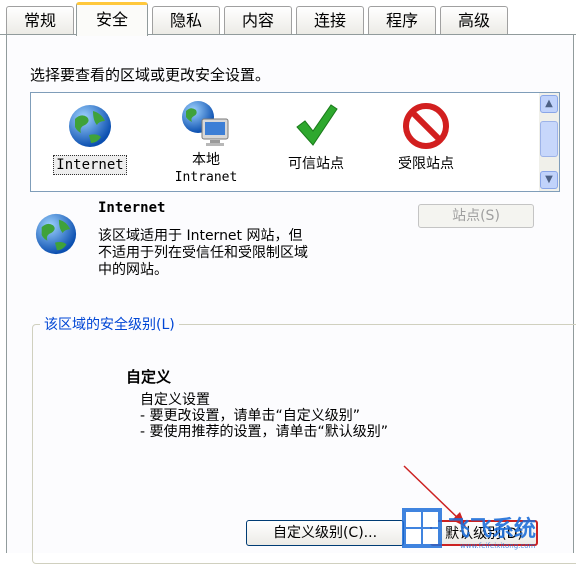  What do you see at coordinates (426, 126) in the screenshot?
I see `no-entry-icon` at bounding box center [426, 126].